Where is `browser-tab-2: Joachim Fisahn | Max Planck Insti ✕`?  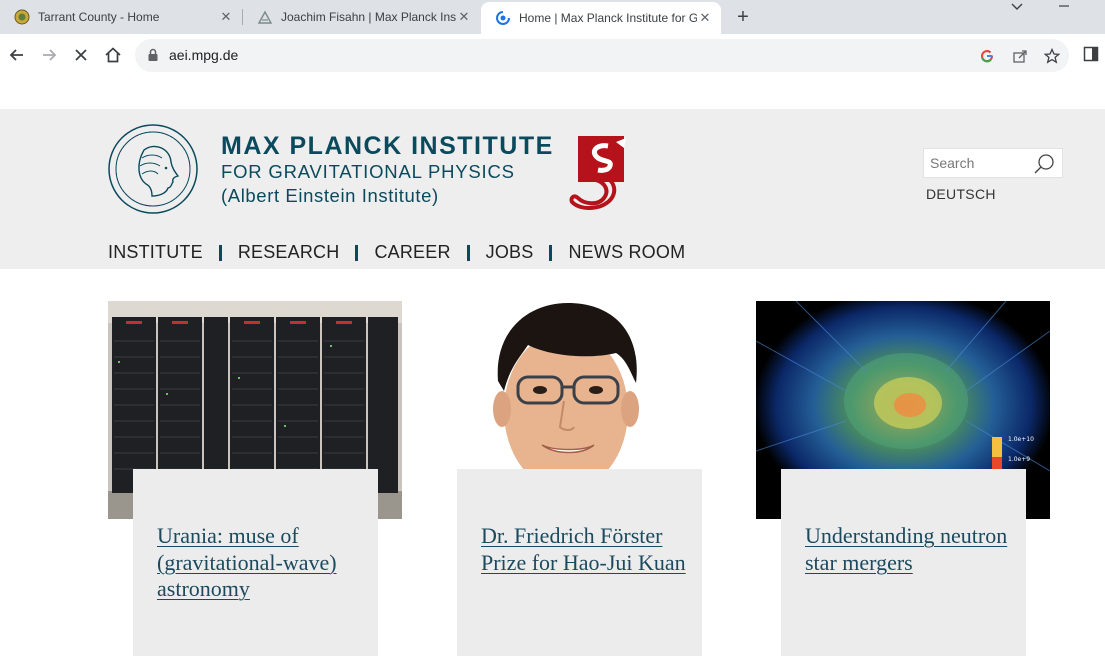 browser-tab-2: Joachim Fisahn | Max Planck Insti ✕ is located at coordinates (361, 17).